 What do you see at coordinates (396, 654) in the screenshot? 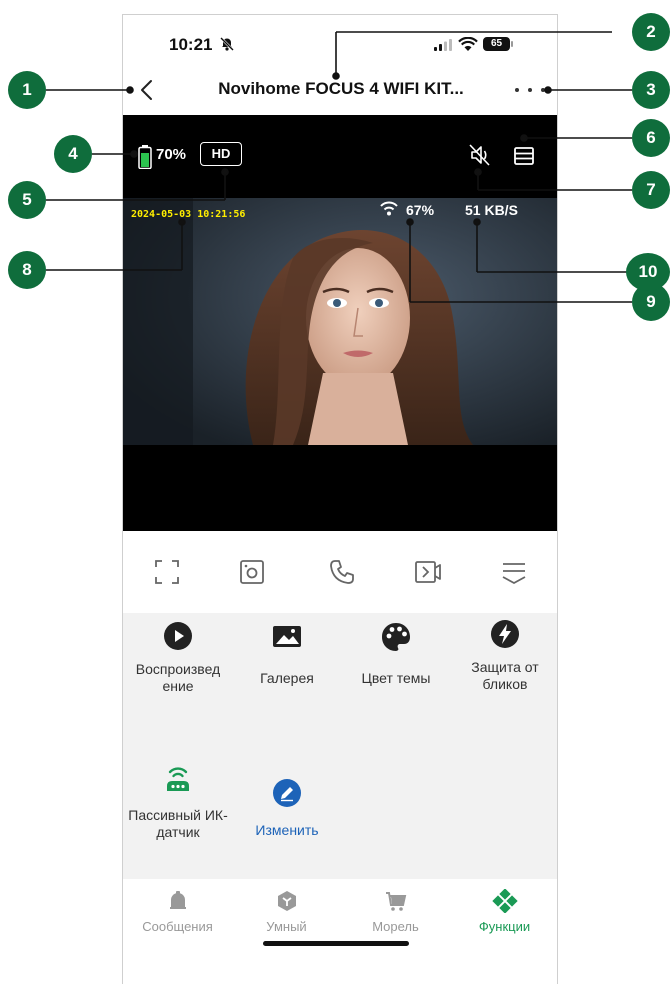
I see `feature-theme-color: Цвет темы` at bounding box center [396, 654].